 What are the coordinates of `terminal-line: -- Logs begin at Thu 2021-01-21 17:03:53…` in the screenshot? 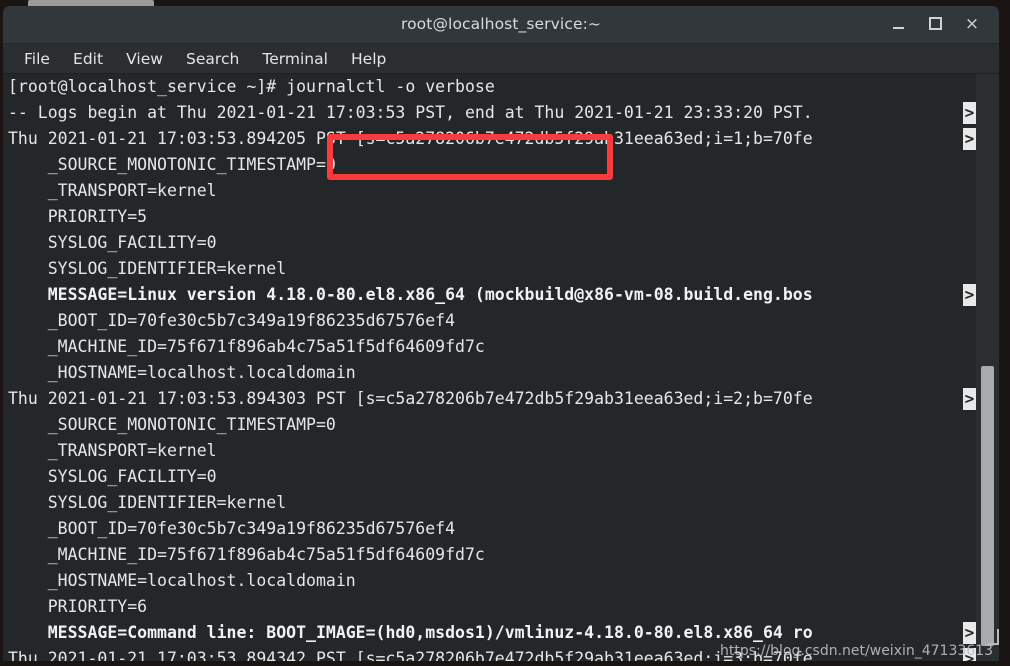 It's located at (489, 113).